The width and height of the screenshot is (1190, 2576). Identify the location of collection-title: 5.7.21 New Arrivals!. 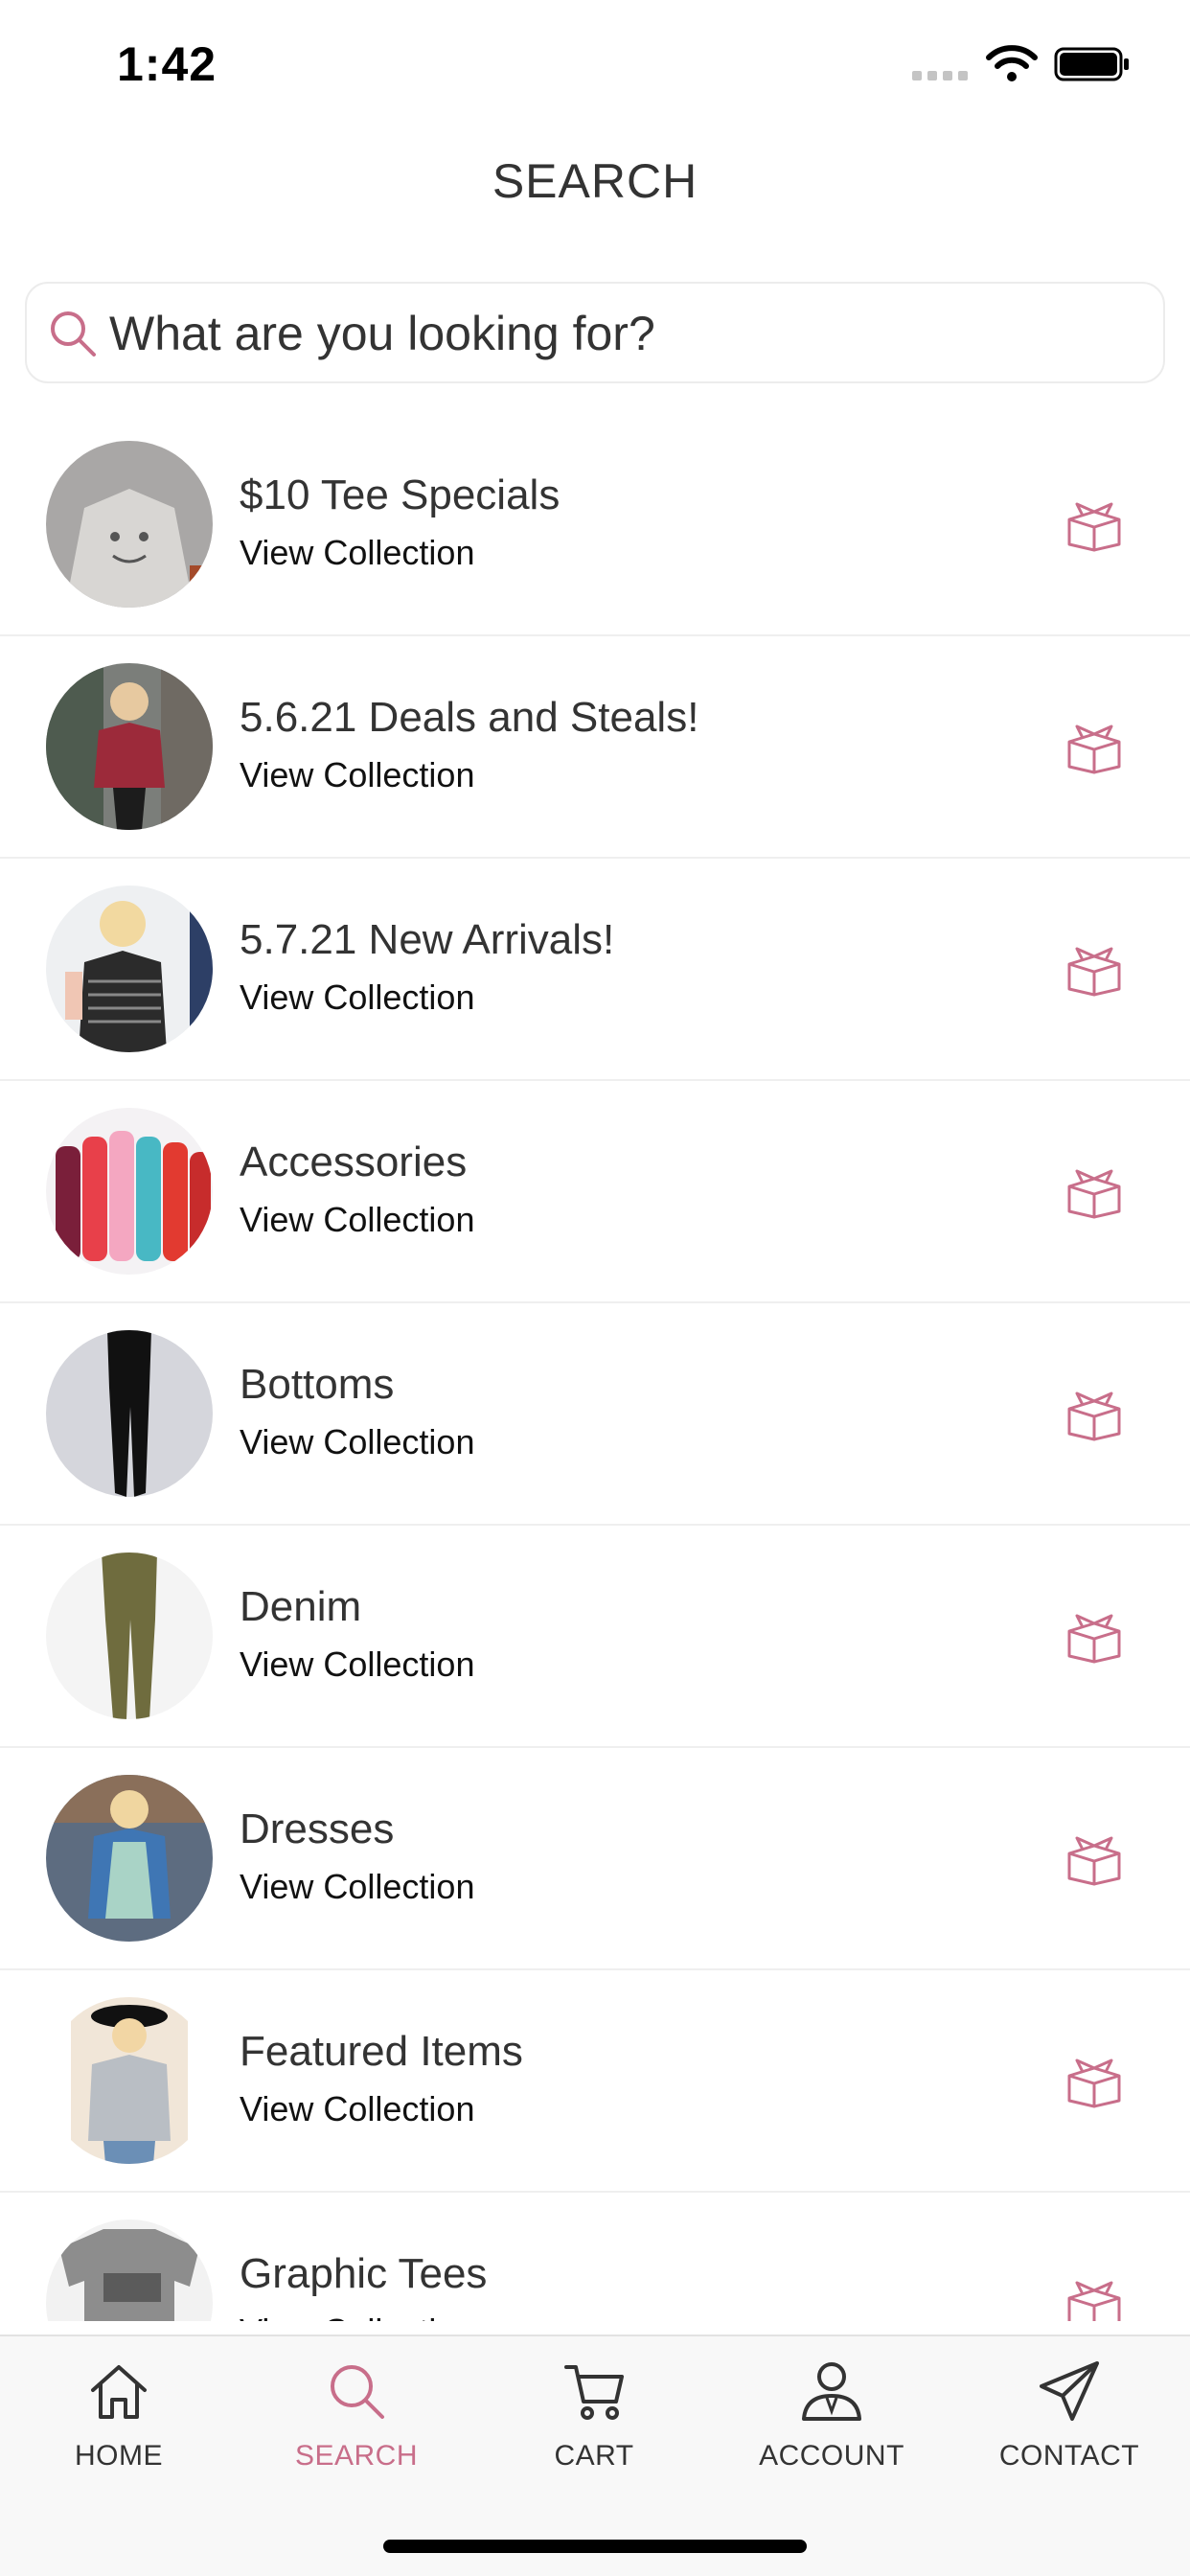
(428, 939).